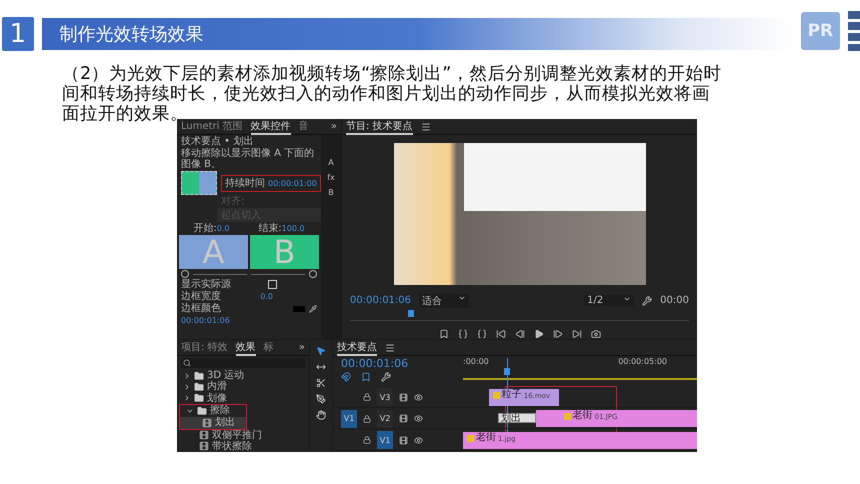 The image size is (860, 484). I want to click on scrub-track, so click(519, 315).